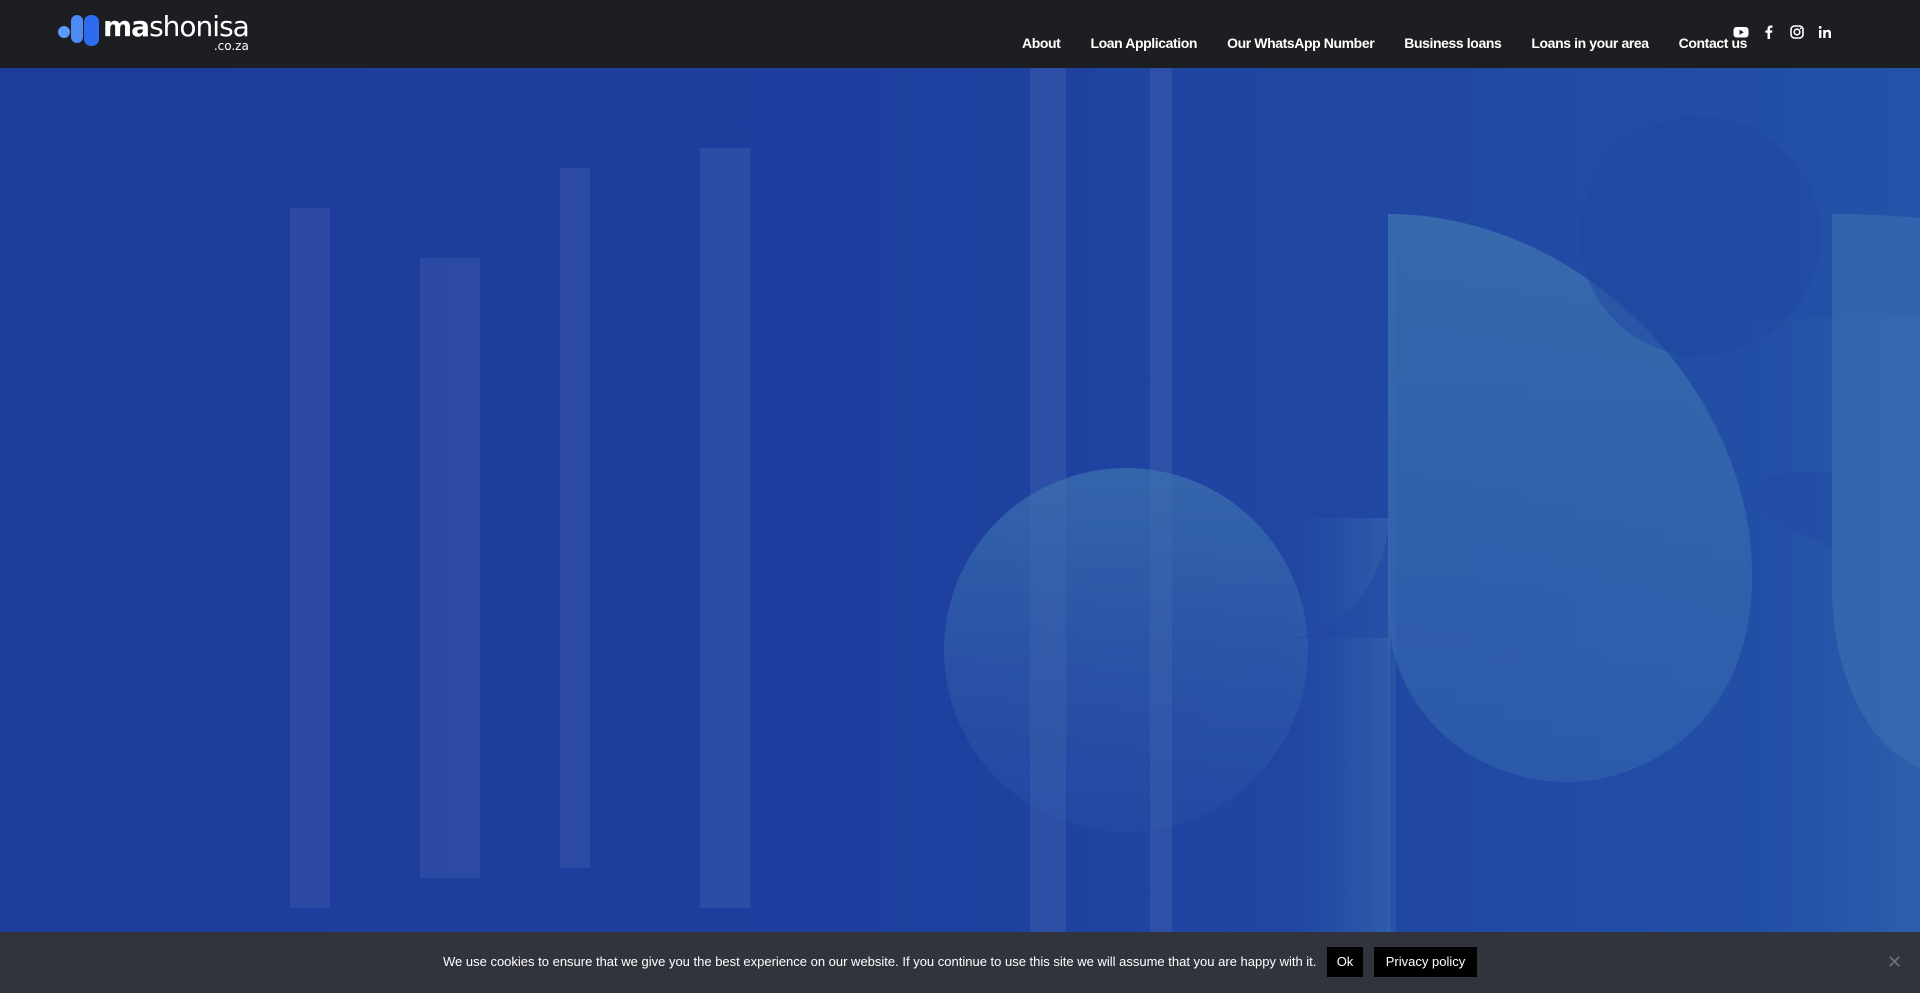 This screenshot has width=1920, height=993. Describe the element at coordinates (1783, 32) in the screenshot. I see `social-links` at that location.